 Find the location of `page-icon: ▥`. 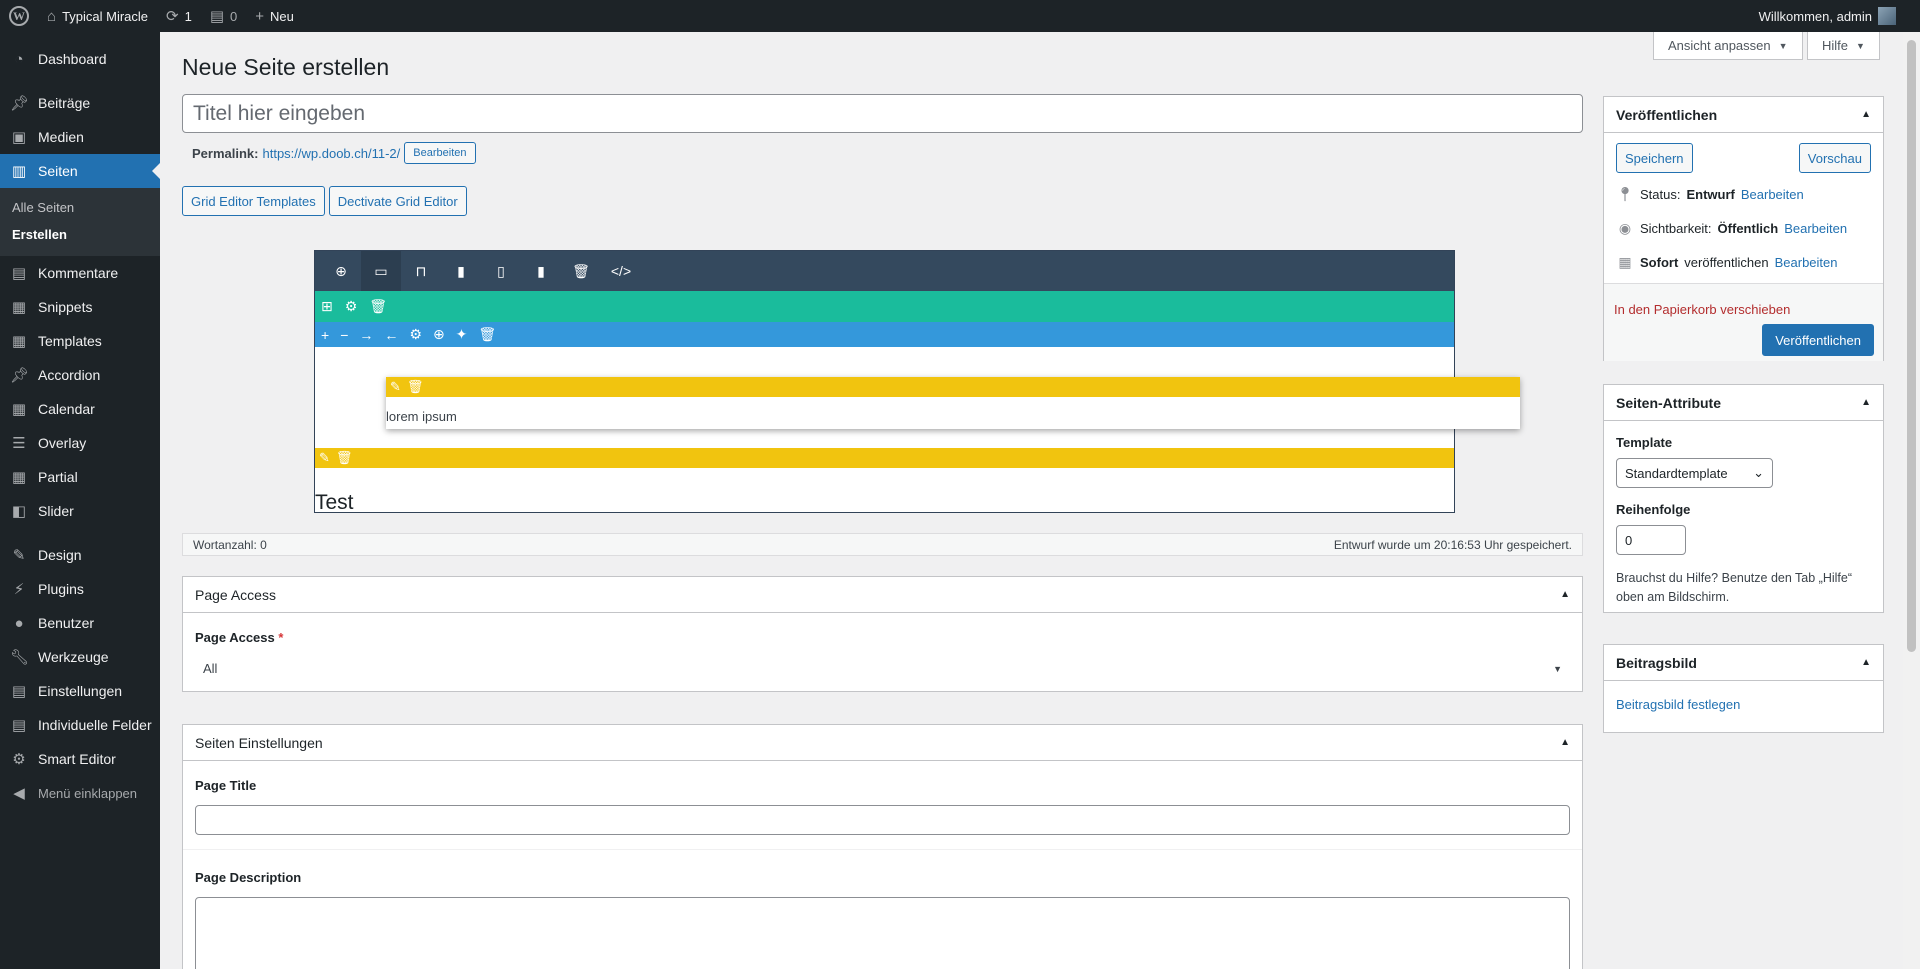

page-icon: ▥ is located at coordinates (19, 171).